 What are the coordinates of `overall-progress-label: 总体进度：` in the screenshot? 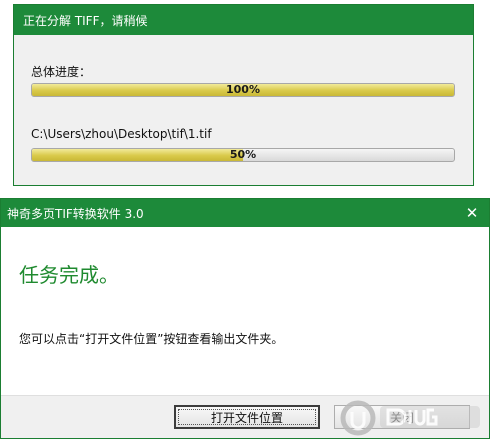 It's located at (61, 72).